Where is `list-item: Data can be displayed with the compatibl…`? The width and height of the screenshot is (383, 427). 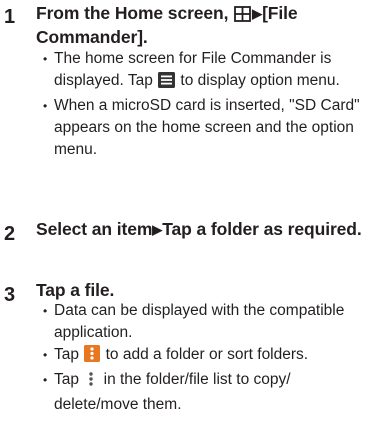
list-item: Data can be displayed with the compatibl… is located at coordinates (211, 322).